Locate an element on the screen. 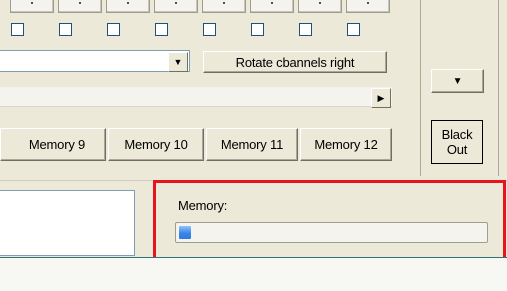 This screenshot has width=507, height=291. memory-9-button: Memory 9 is located at coordinates (53, 144).